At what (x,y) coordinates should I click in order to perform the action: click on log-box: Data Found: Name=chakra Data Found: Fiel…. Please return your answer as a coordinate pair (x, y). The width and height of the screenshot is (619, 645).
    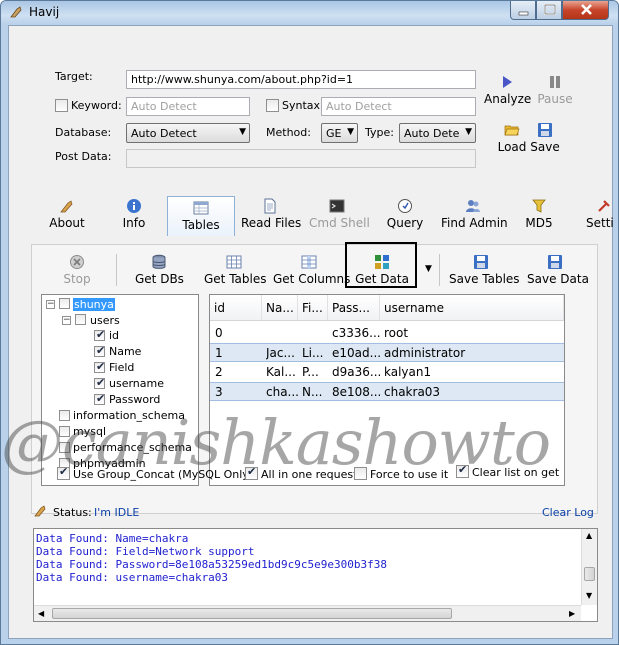
    Looking at the image, I should click on (315, 575).